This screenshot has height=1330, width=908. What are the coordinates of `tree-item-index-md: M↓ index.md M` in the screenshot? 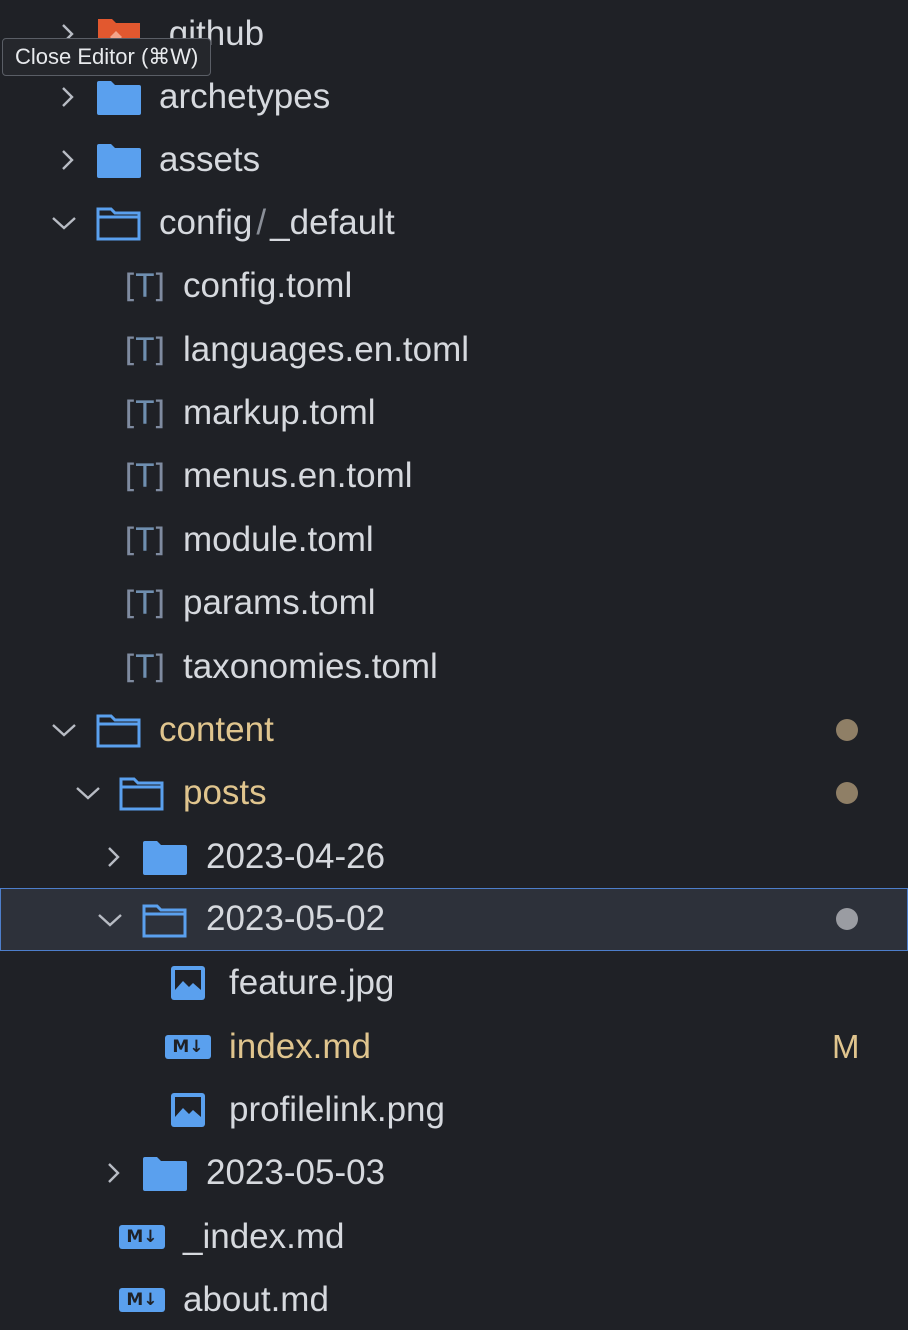 It's located at (454, 1046).